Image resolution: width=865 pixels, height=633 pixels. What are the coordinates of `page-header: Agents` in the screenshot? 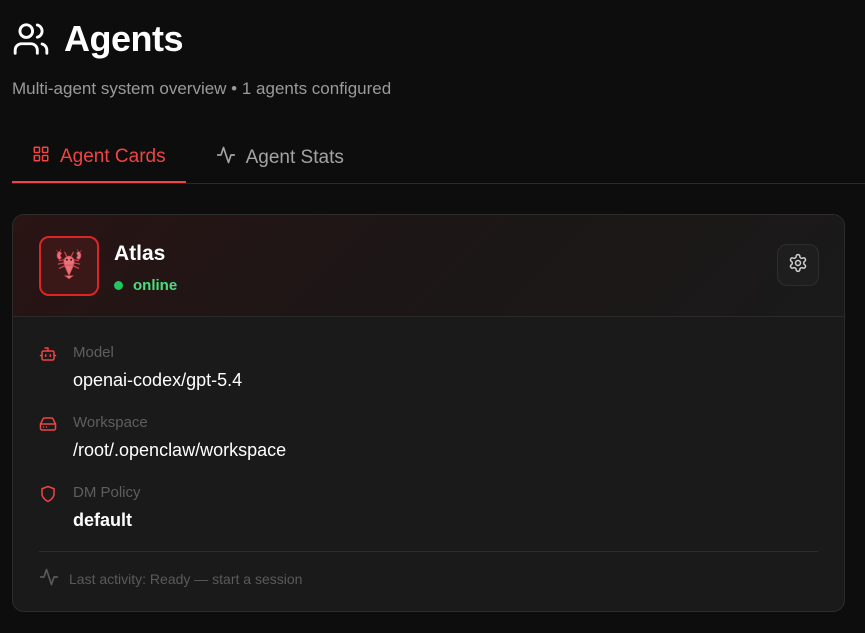 It's located at (98, 39).